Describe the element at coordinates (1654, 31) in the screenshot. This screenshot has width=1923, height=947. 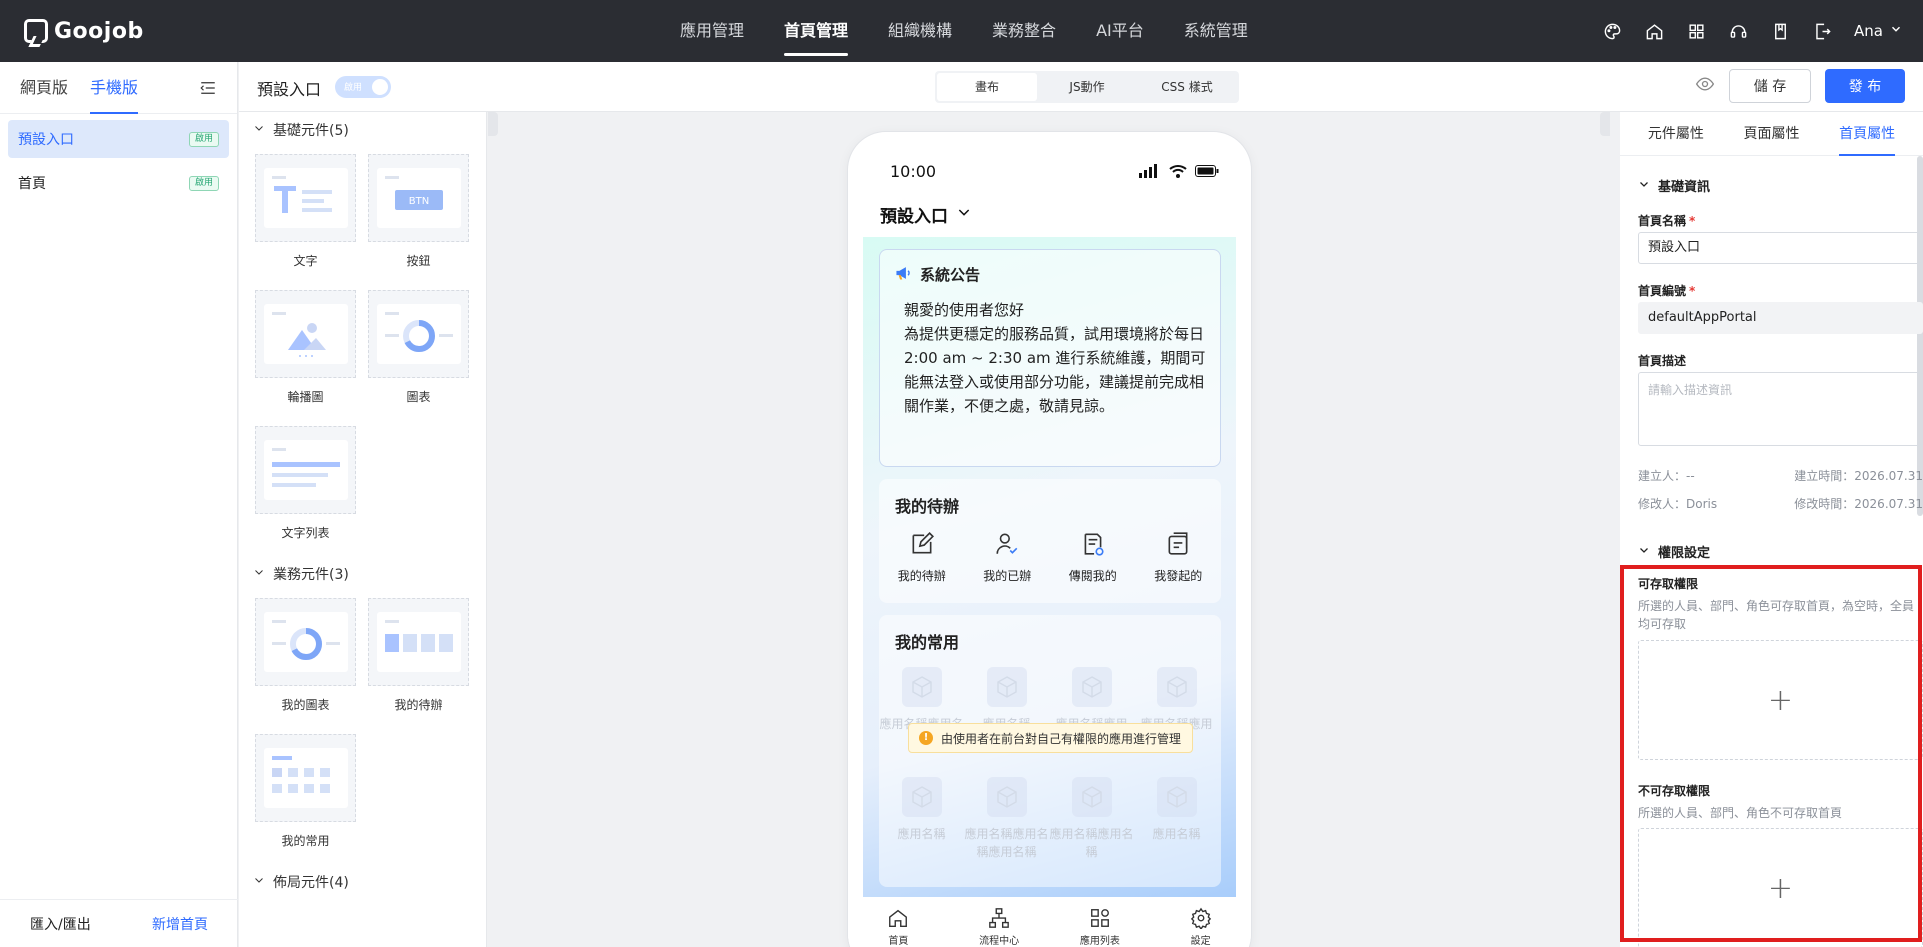
I see `home-icon` at that location.